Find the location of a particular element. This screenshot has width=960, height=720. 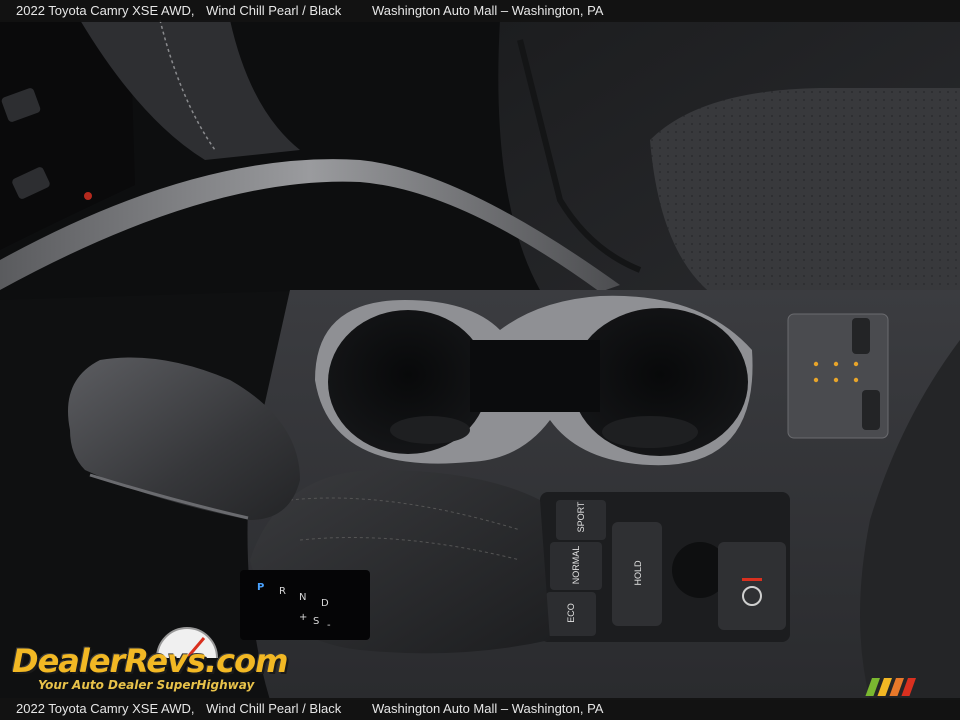

gear-label-d: D is located at coordinates (325, 603).